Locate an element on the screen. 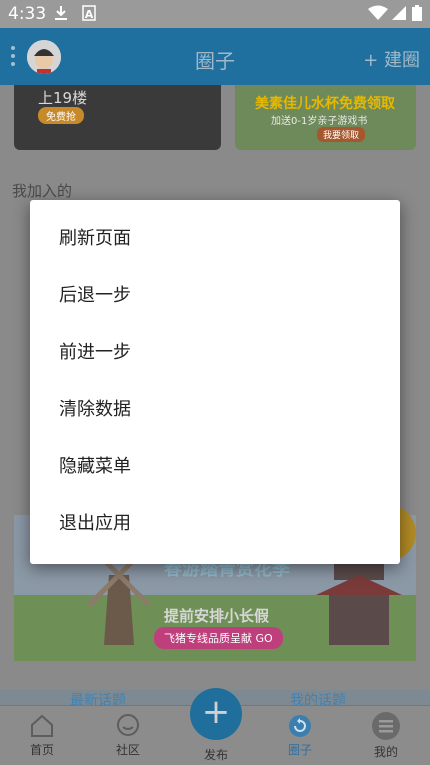  menu-item-back: 后退一步 is located at coordinates (215, 295).